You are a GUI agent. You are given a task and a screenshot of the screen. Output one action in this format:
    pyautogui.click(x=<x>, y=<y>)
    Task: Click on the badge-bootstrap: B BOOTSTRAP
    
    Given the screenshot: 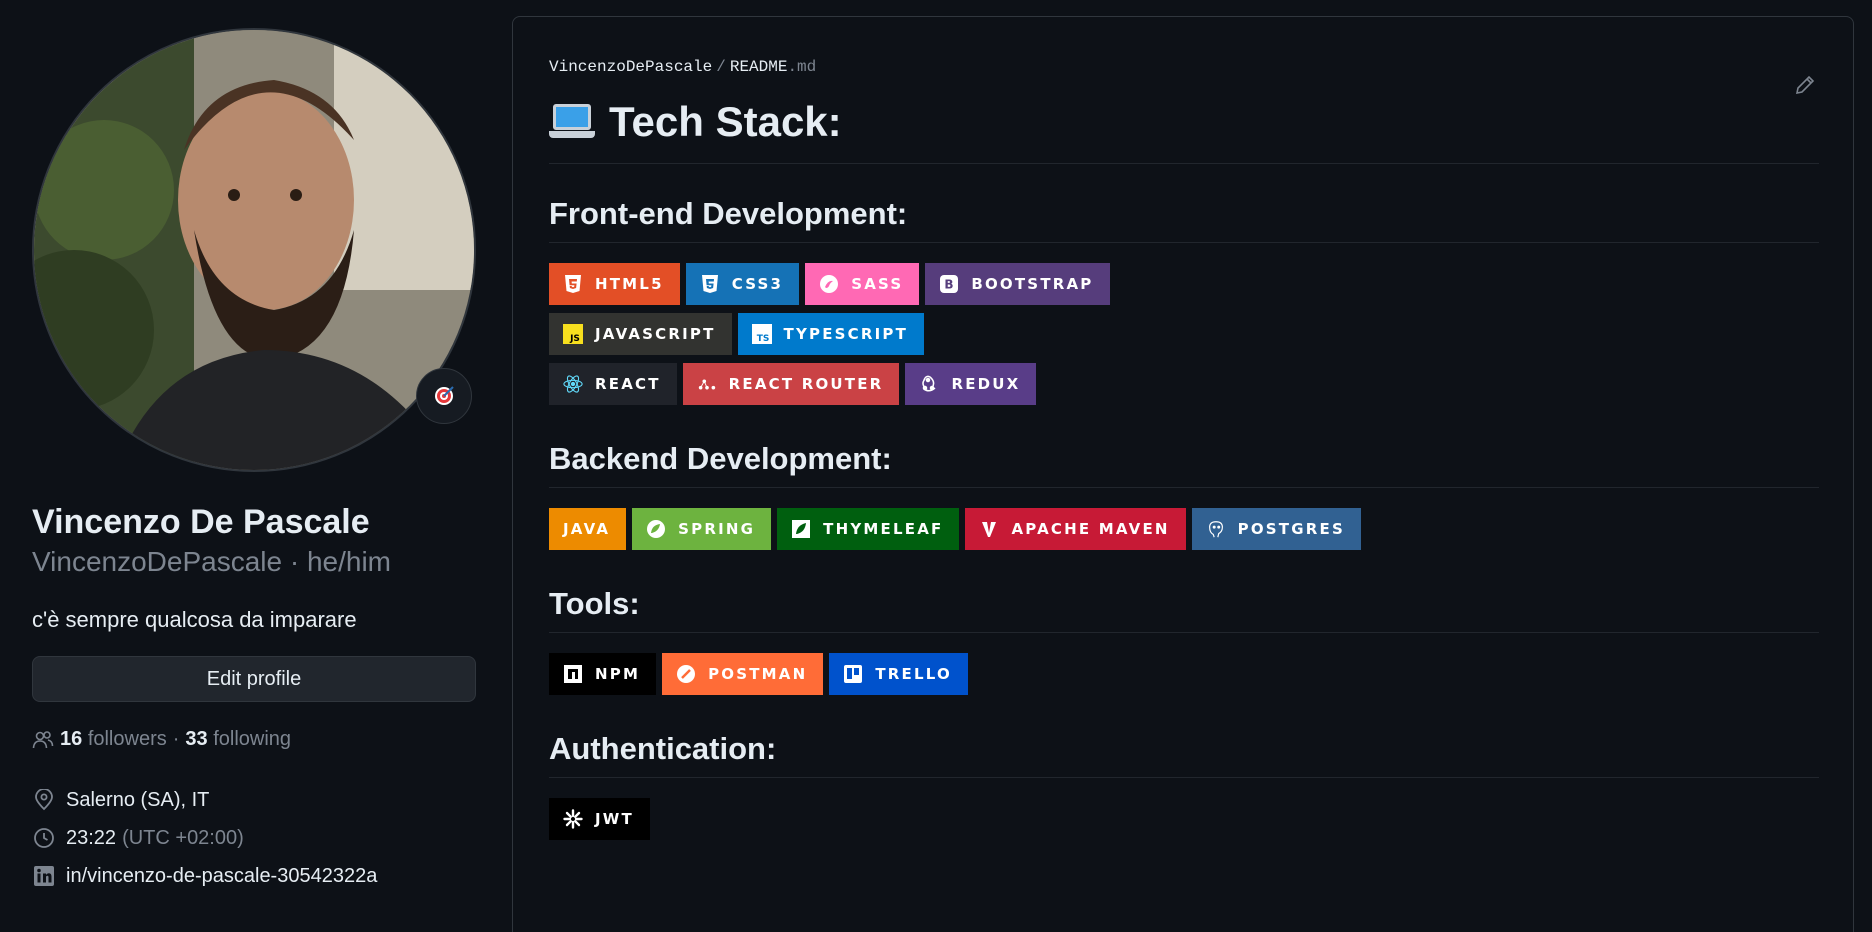 What is the action you would take?
    pyautogui.click(x=1017, y=284)
    